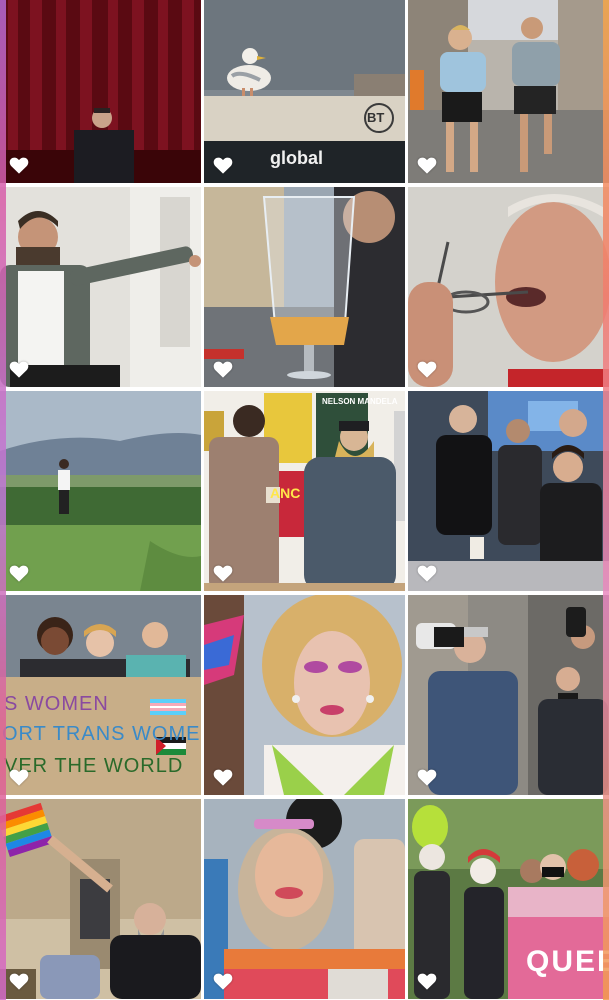  I want to click on photo-tile: BT global, so click(304, 91).